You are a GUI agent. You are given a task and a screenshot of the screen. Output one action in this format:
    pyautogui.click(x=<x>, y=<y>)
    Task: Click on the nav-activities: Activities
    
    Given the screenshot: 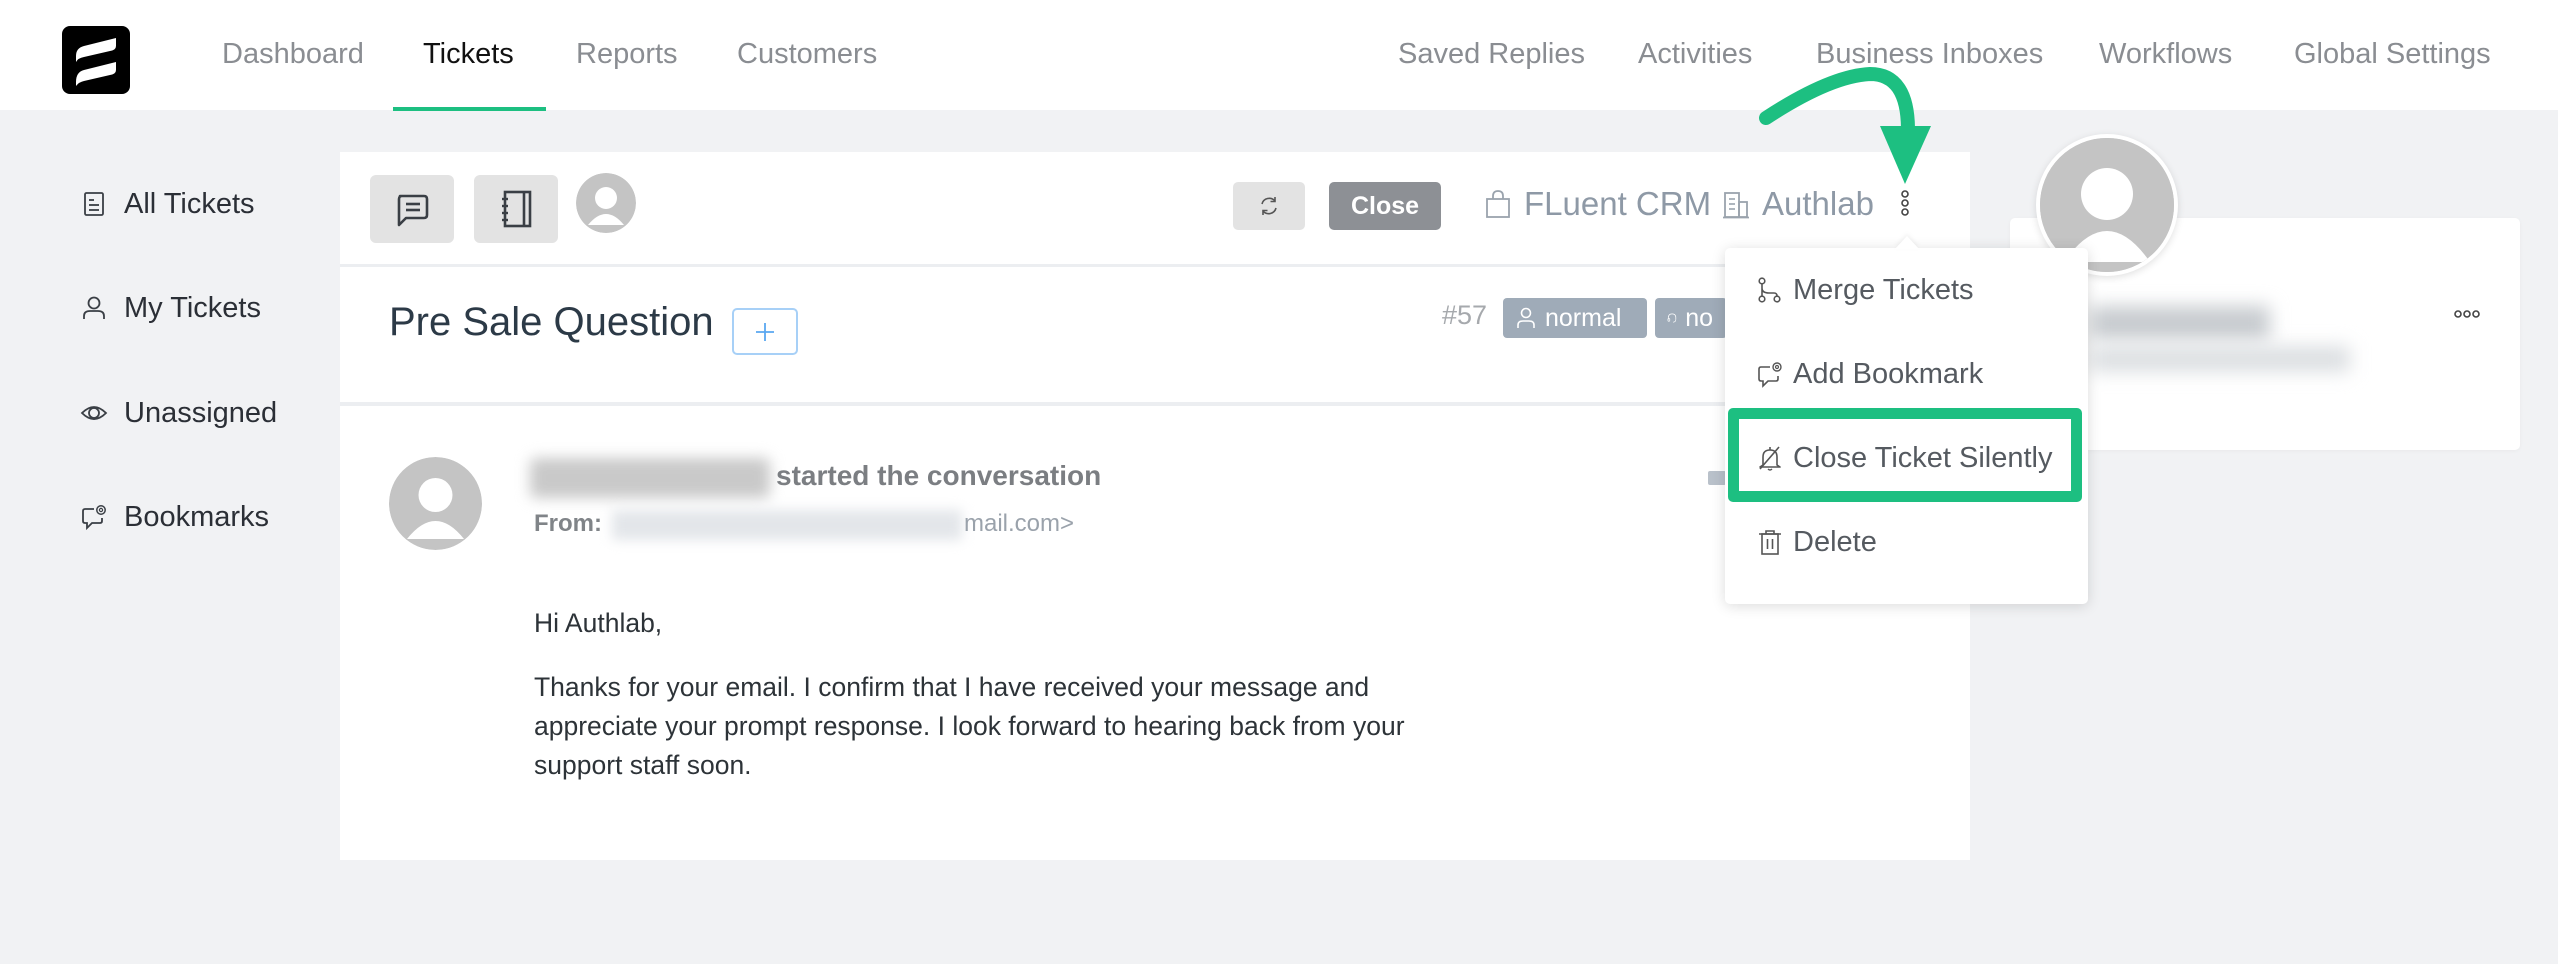 What is the action you would take?
    pyautogui.click(x=1695, y=54)
    